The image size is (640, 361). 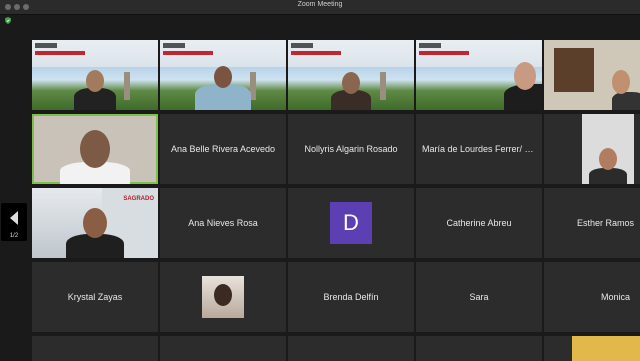 I want to click on chevron-left-icon, so click(x=14, y=218).